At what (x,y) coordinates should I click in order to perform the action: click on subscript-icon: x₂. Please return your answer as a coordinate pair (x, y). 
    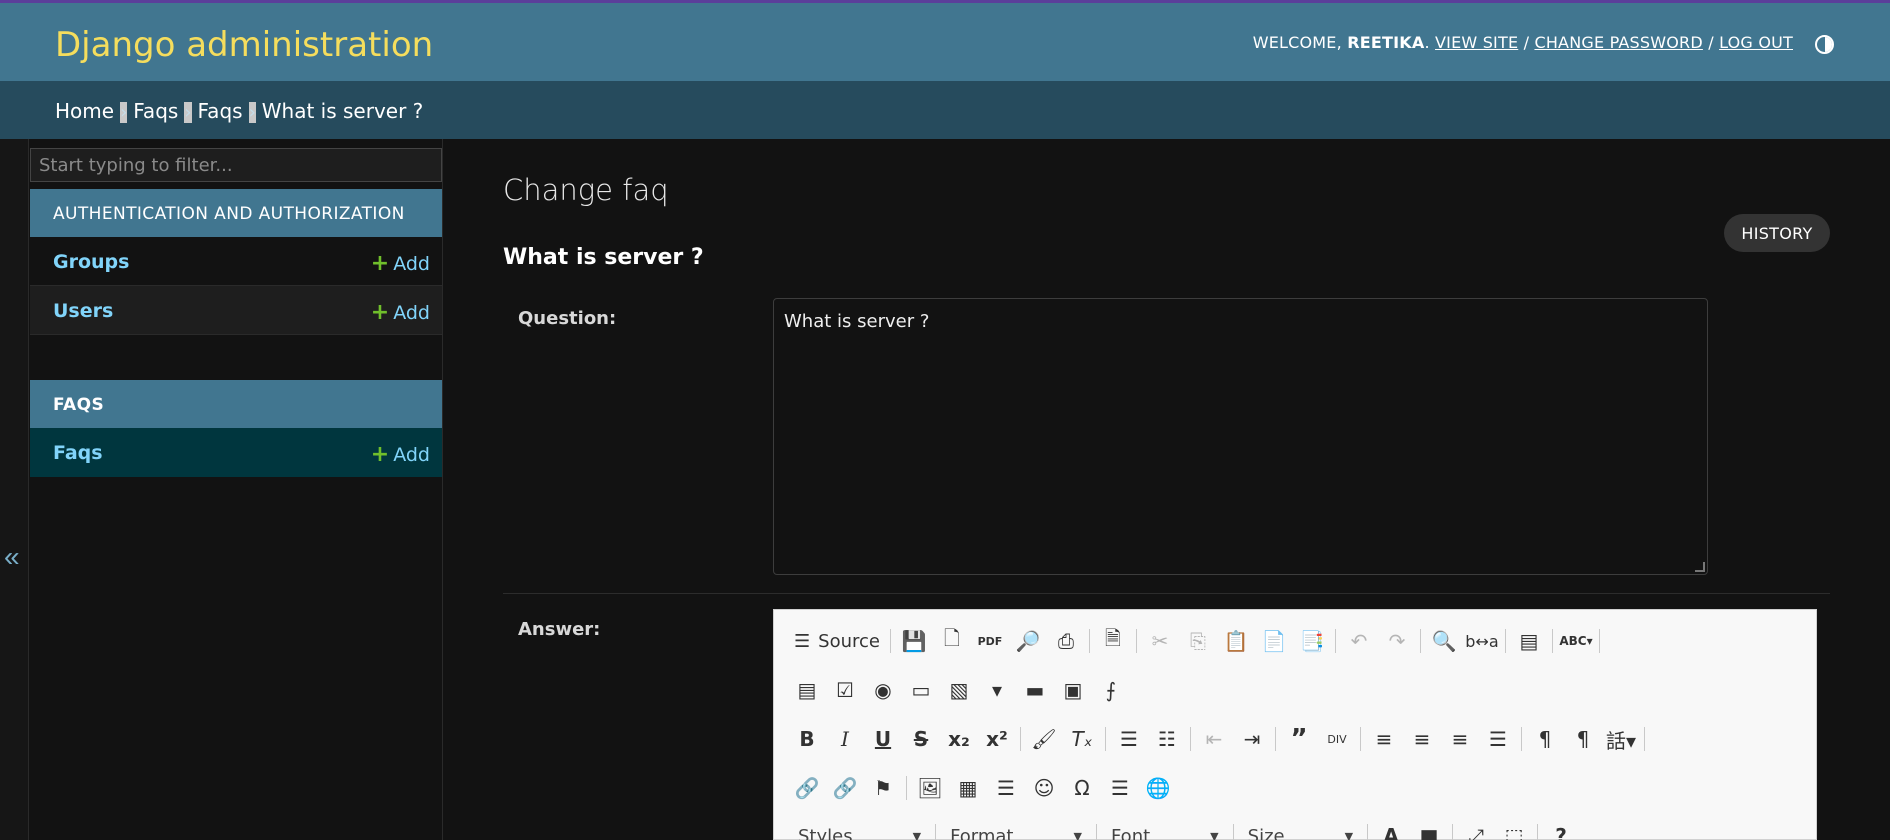
    Looking at the image, I should click on (959, 739).